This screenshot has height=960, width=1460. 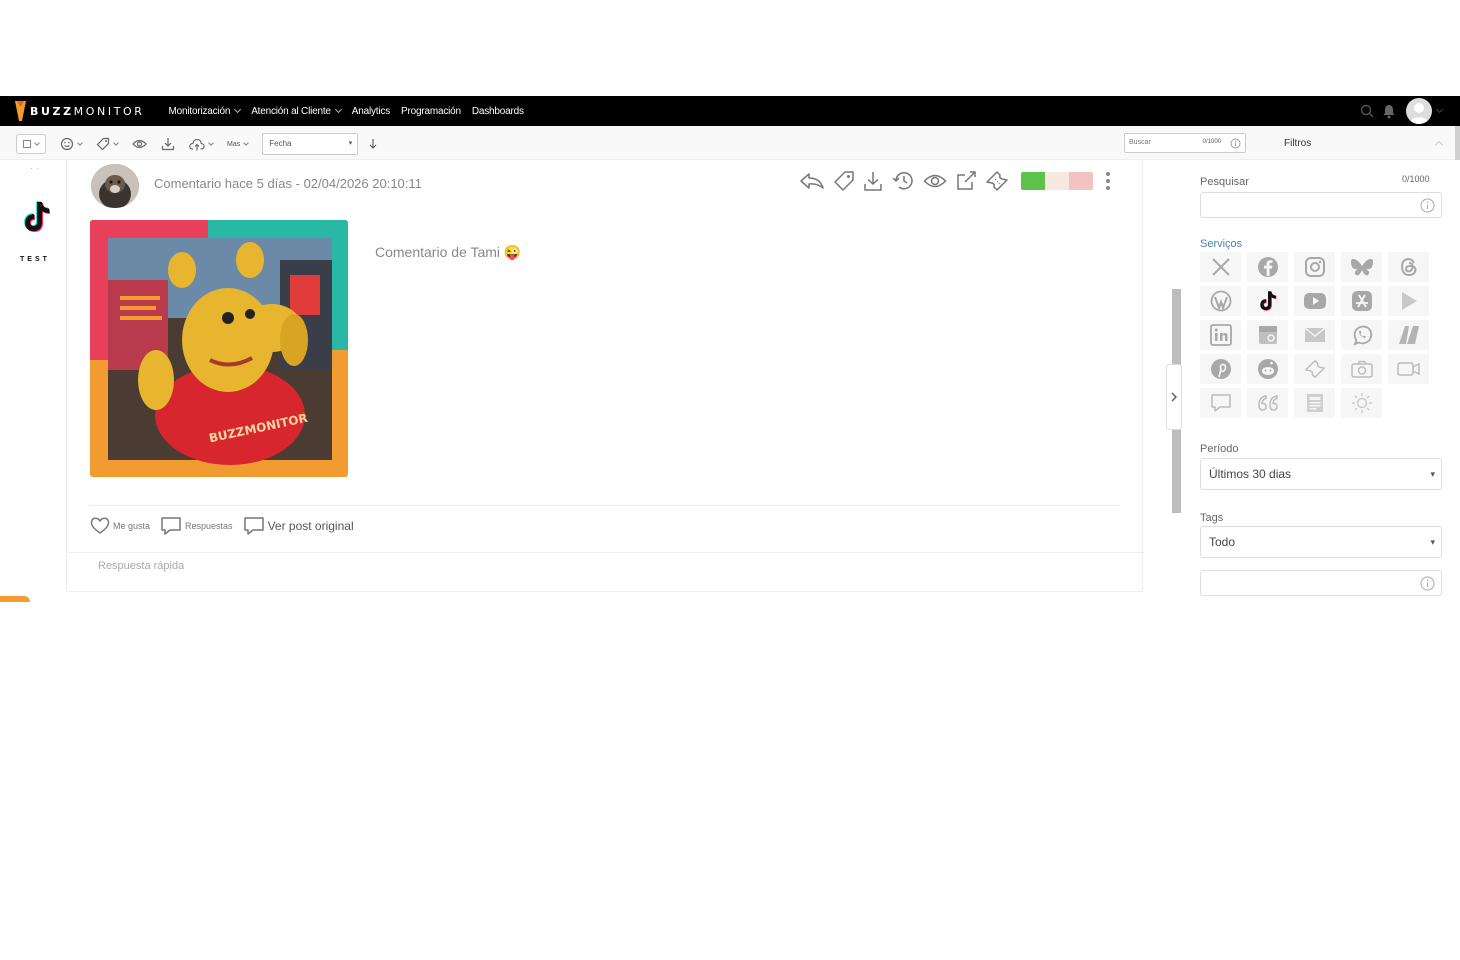 I want to click on service-facebook, so click(x=1267, y=267).